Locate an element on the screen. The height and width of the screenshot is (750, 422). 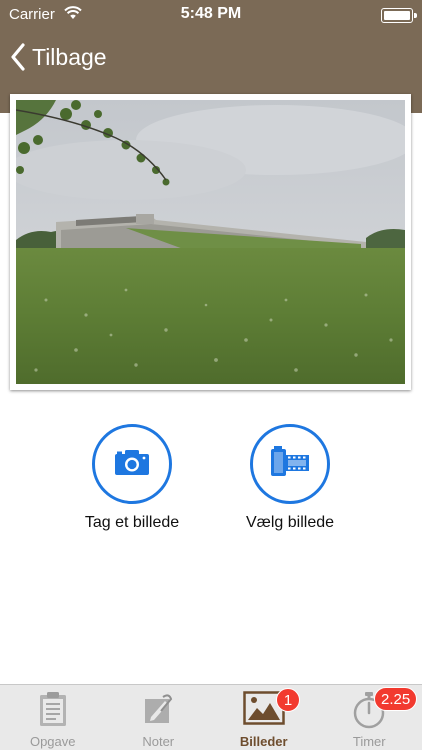
battery-icon is located at coordinates (399, 15).